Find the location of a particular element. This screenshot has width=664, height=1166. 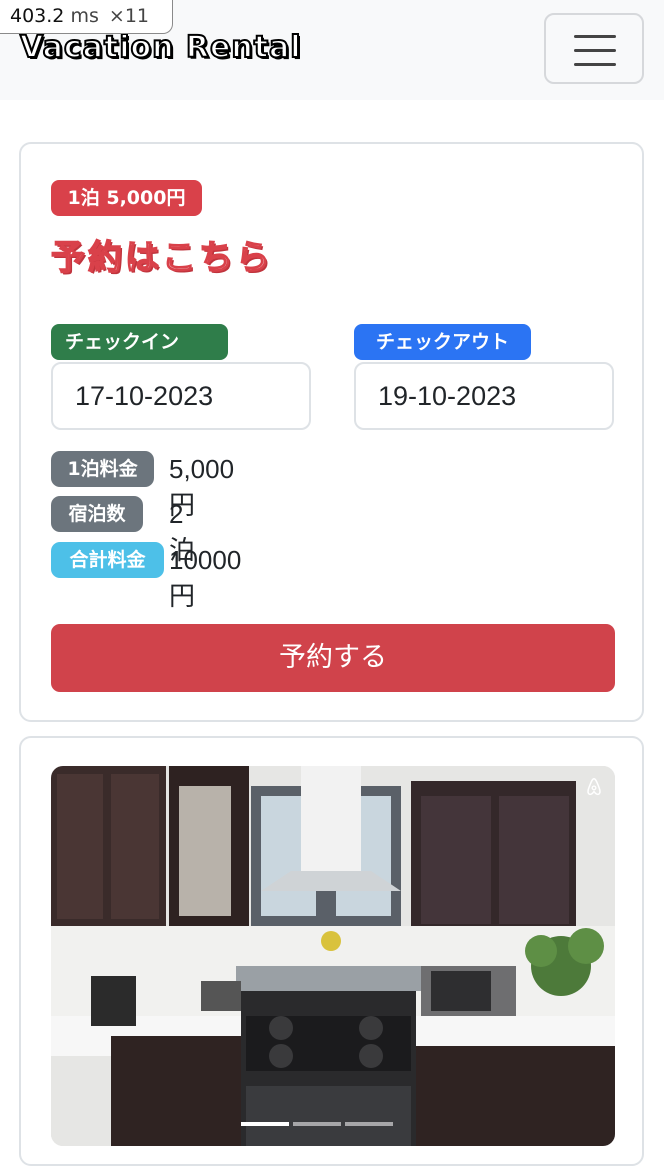

perf-ms-value: 403.2 is located at coordinates (37, 16).